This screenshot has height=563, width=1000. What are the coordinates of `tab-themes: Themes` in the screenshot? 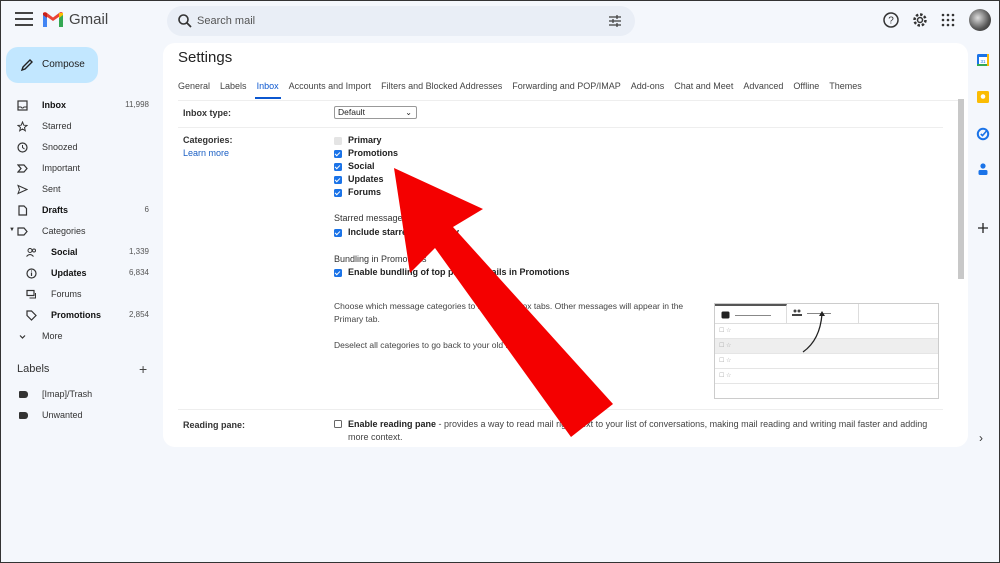 It's located at (845, 90).